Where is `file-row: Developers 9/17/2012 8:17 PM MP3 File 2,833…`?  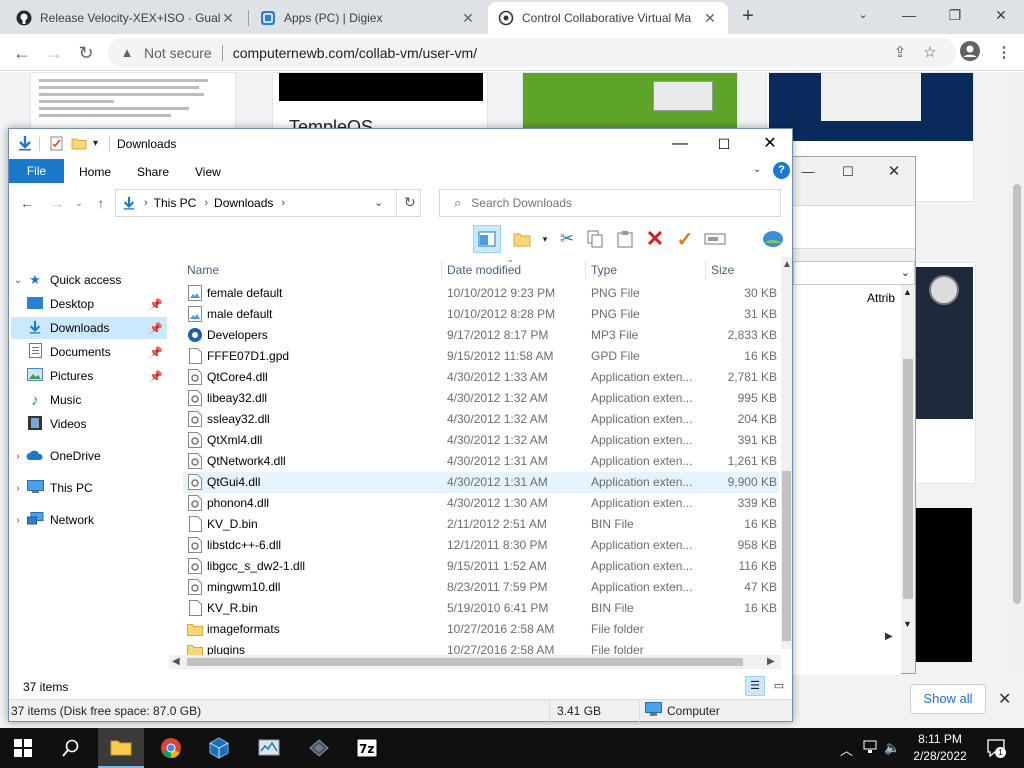 file-row: Developers 9/17/2012 8:17 PM MP3 File 2,833… is located at coordinates (481, 335).